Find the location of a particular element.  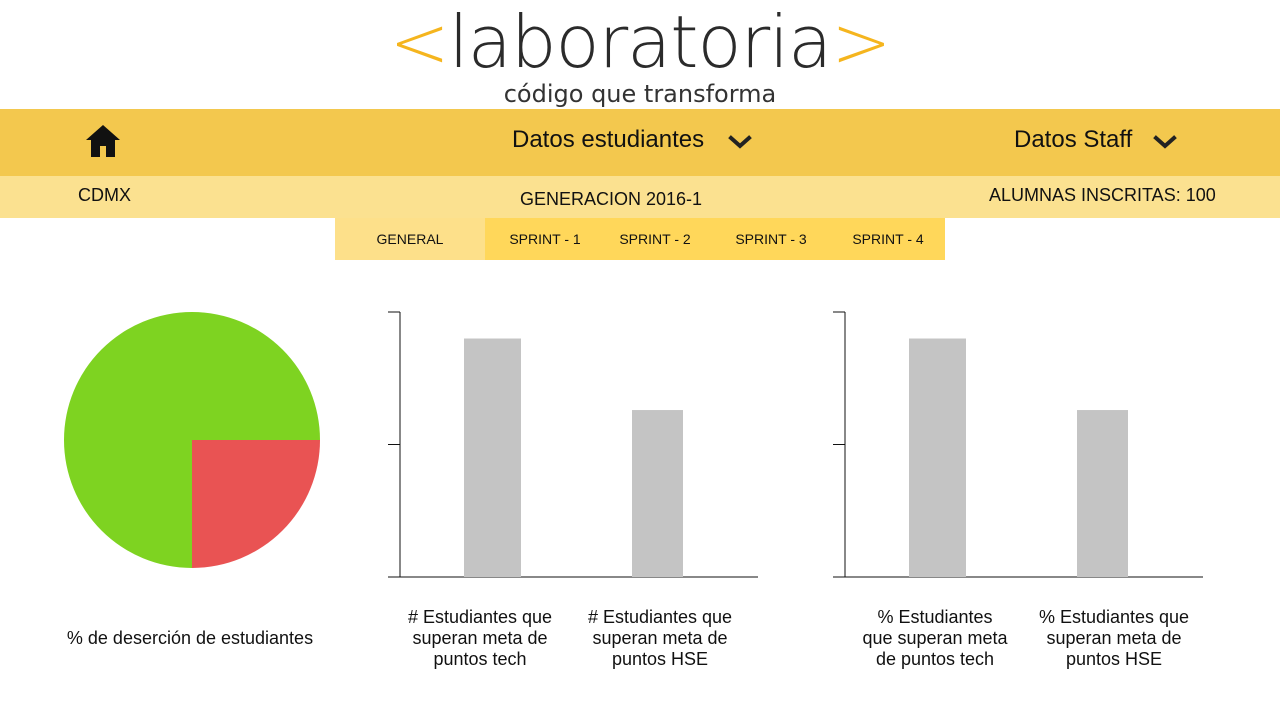

logo-wordmark: <laboratoria> is located at coordinates (640, 42).